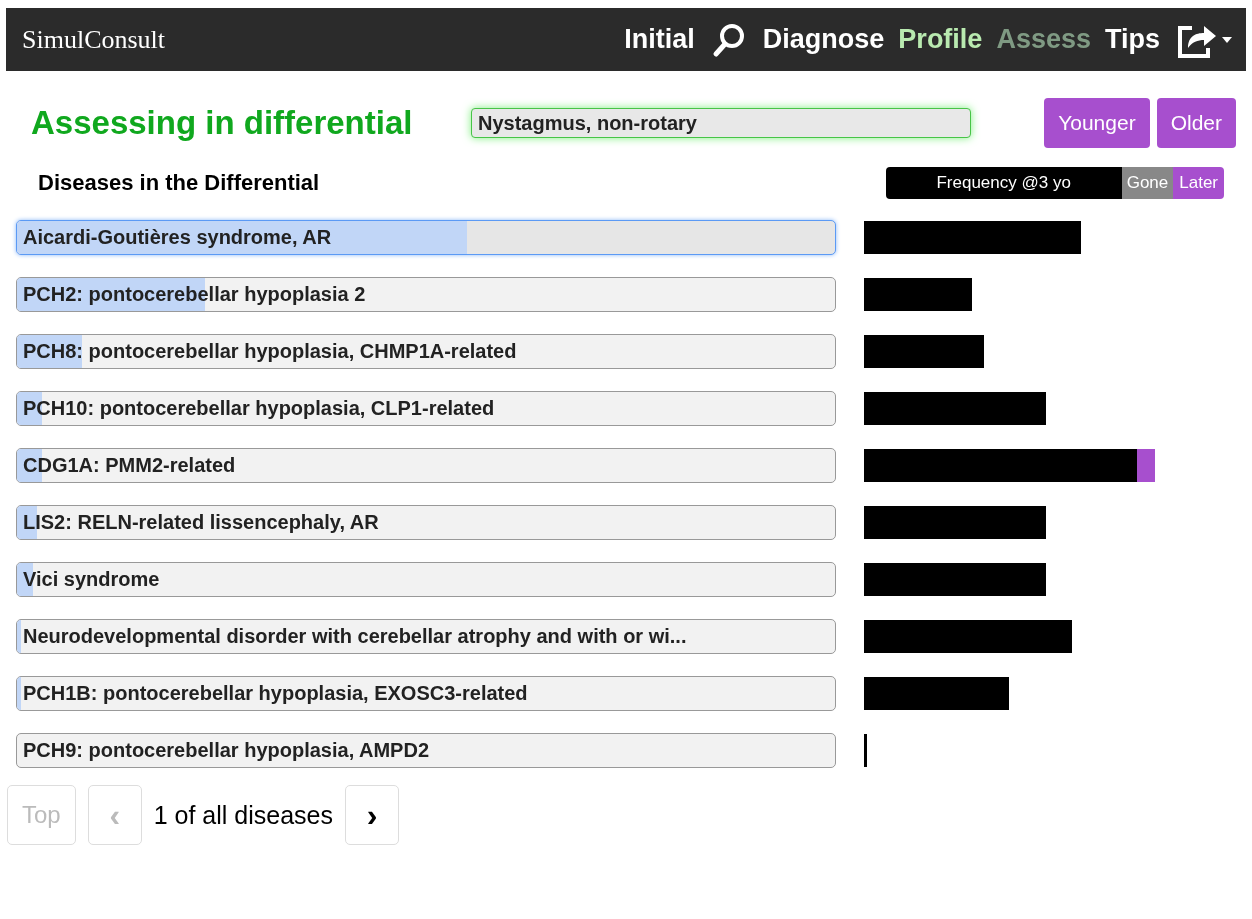  Describe the element at coordinates (1147, 183) in the screenshot. I see `gone-legend: Gone` at that location.